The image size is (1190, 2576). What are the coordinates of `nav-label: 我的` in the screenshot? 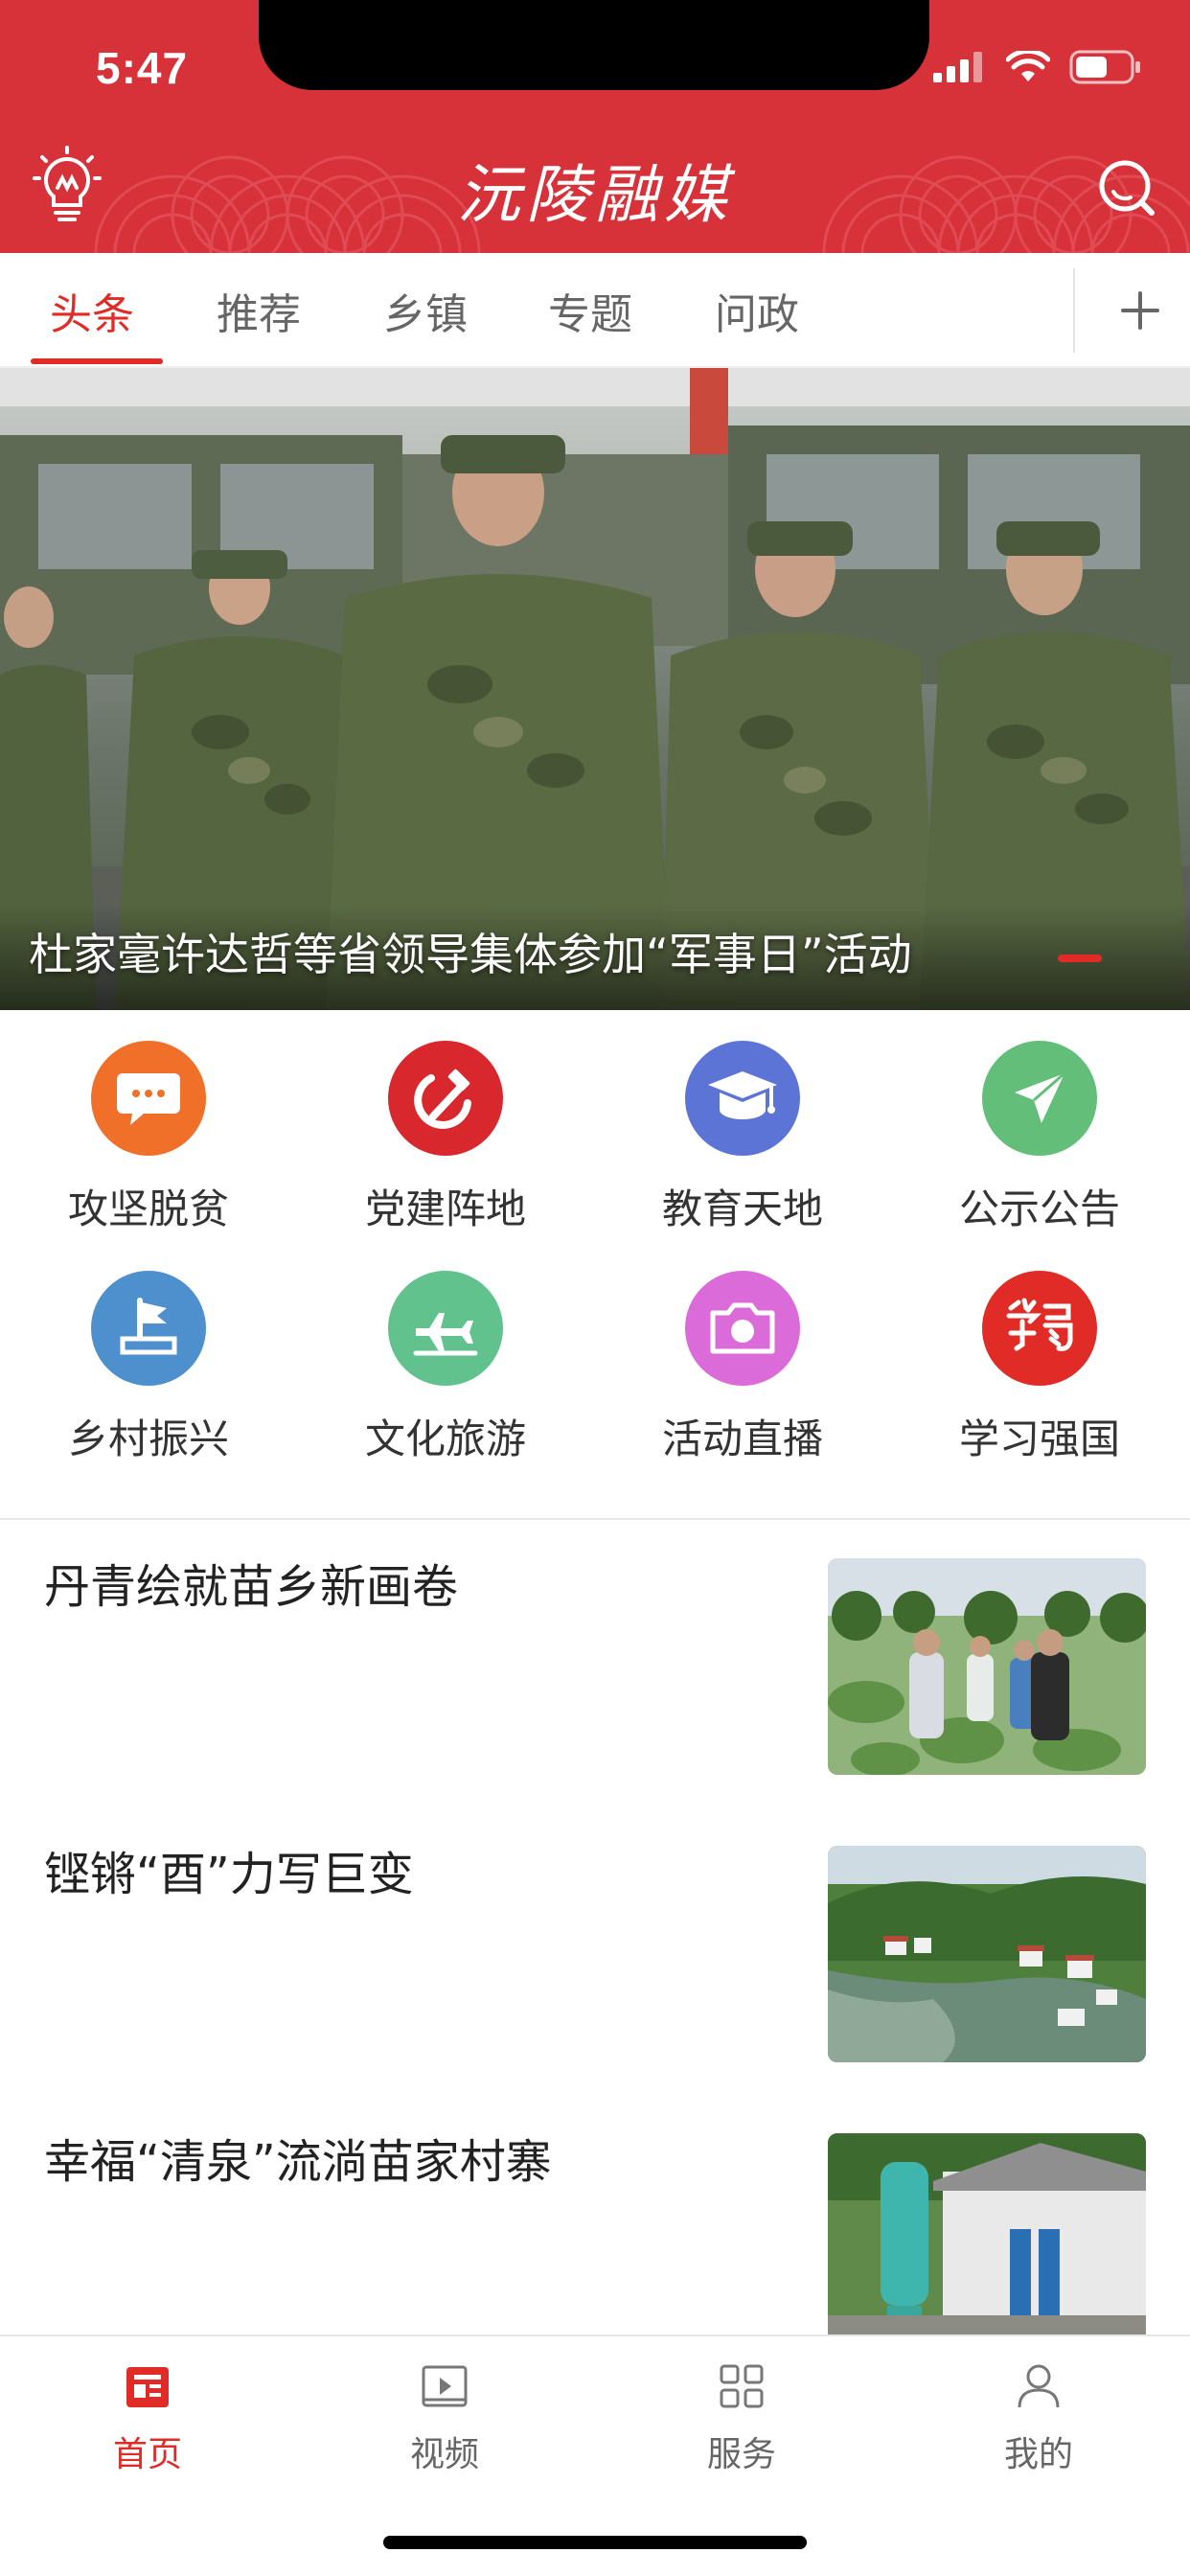 It's located at (1038, 2454).